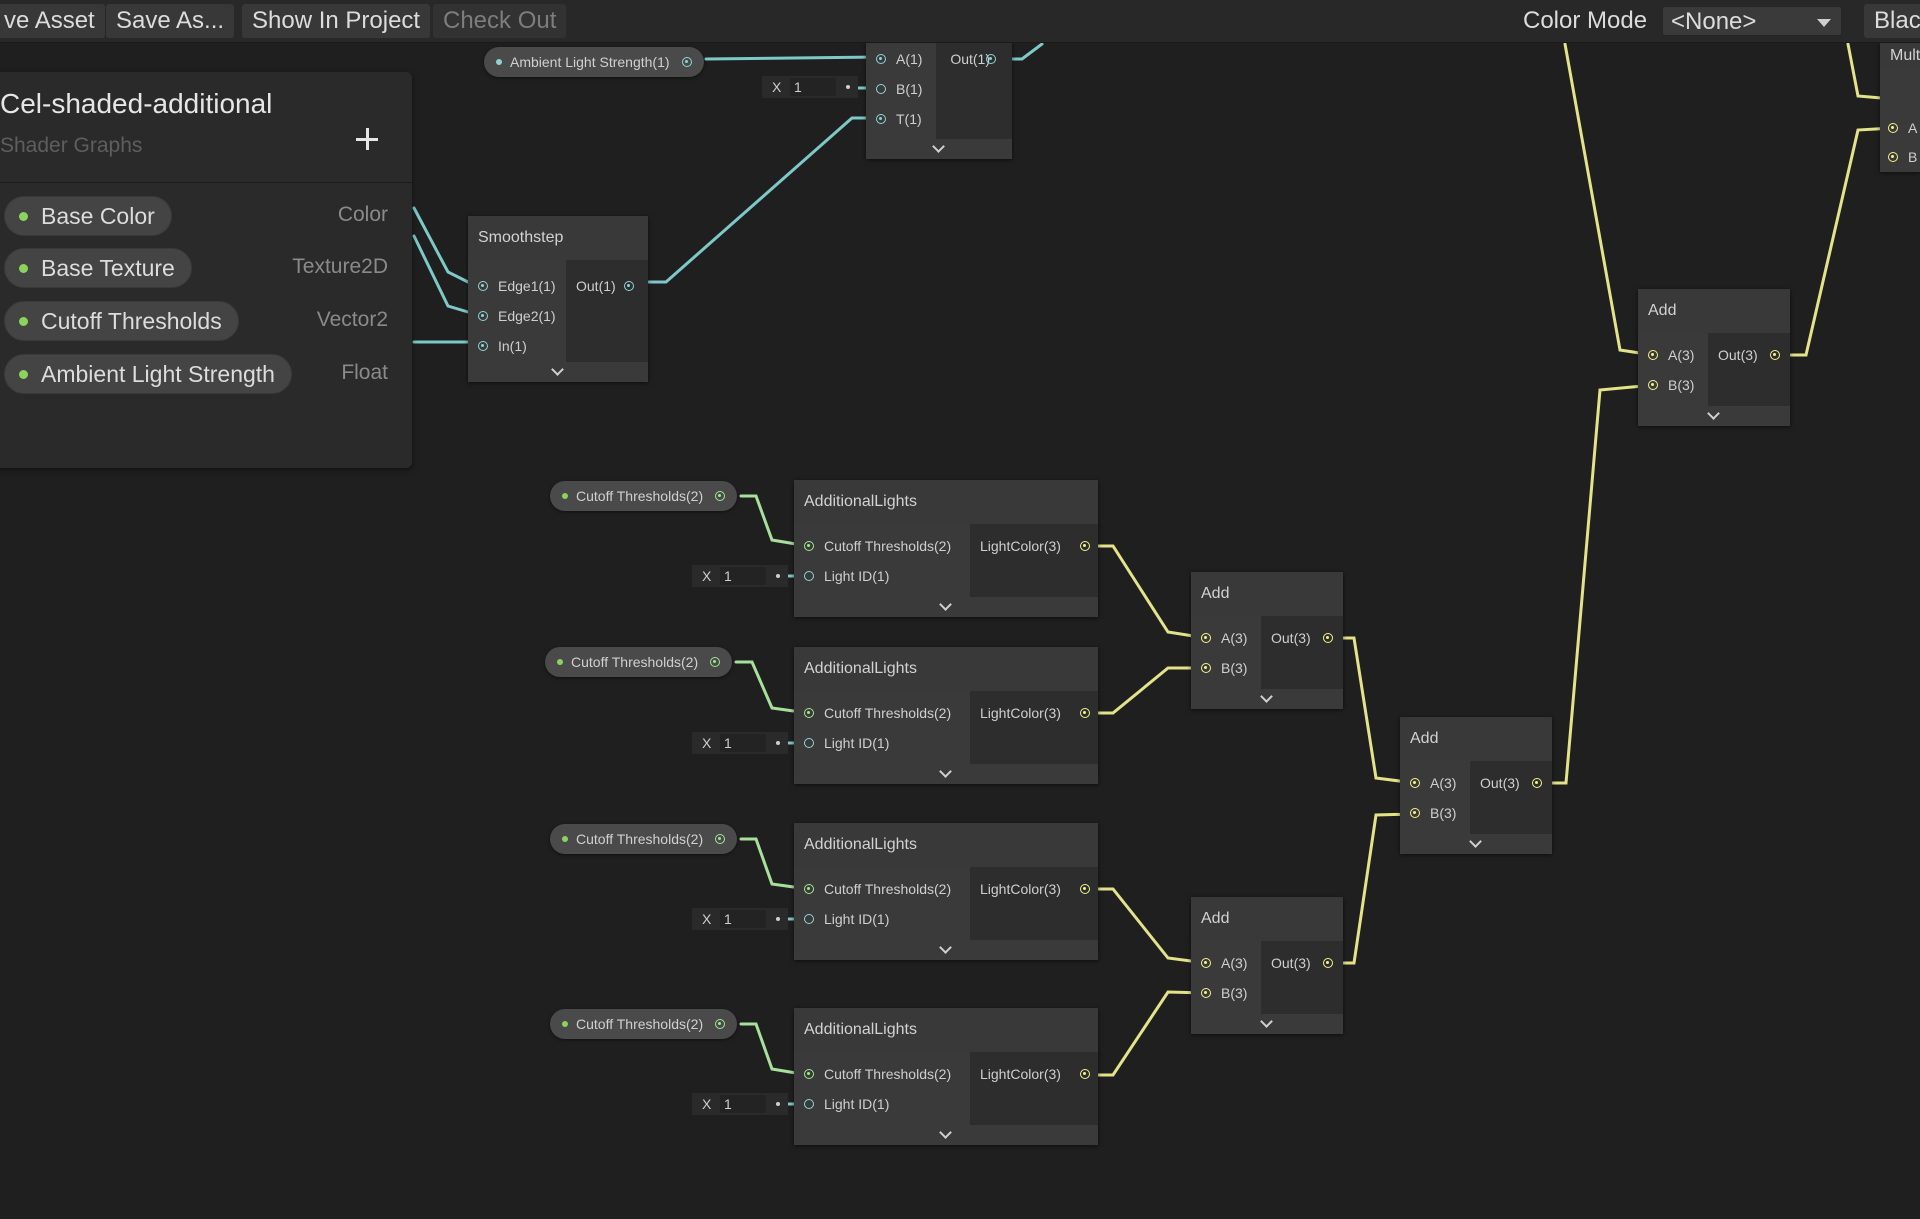  I want to click on property-row-ambient-light-strength: Ambient Light Strength Float, so click(203, 374).